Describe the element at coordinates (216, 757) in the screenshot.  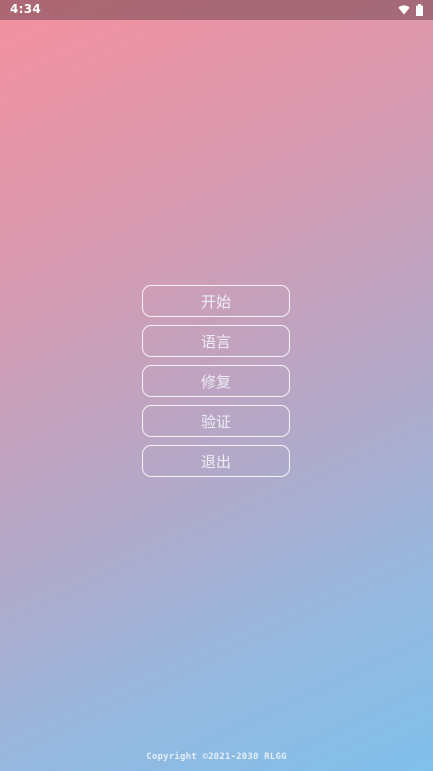
I see `copyright-text: Copyright ©2021-2030 RLGG` at that location.